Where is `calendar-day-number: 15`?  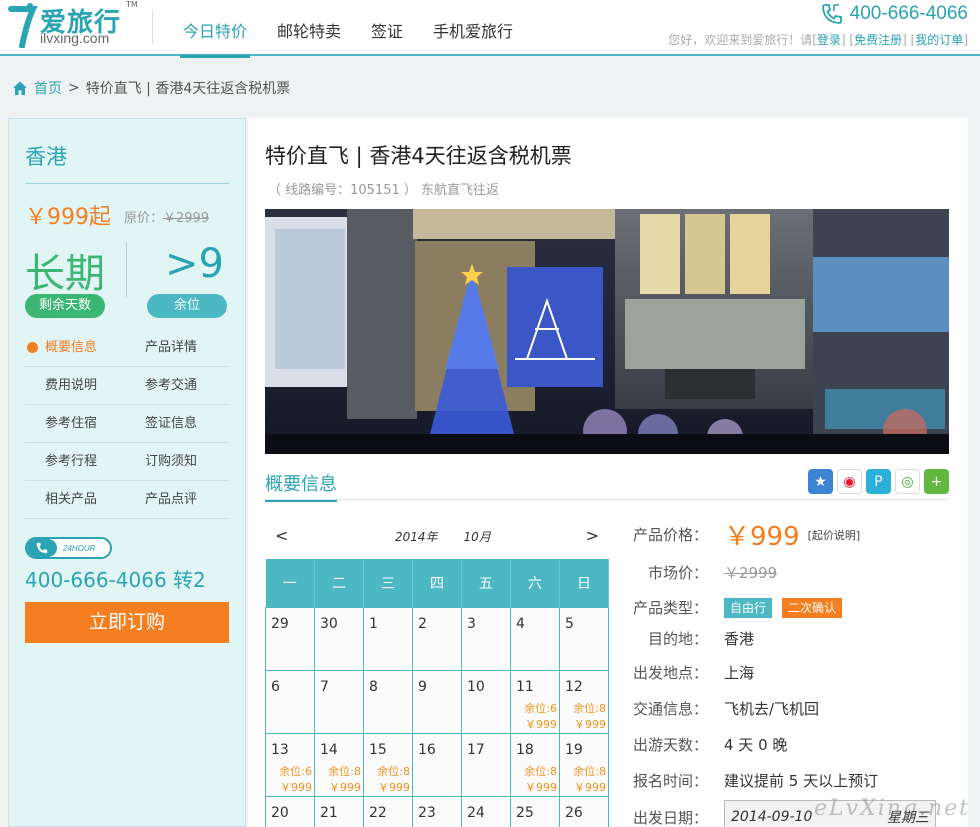 calendar-day-number: 15 is located at coordinates (378, 749).